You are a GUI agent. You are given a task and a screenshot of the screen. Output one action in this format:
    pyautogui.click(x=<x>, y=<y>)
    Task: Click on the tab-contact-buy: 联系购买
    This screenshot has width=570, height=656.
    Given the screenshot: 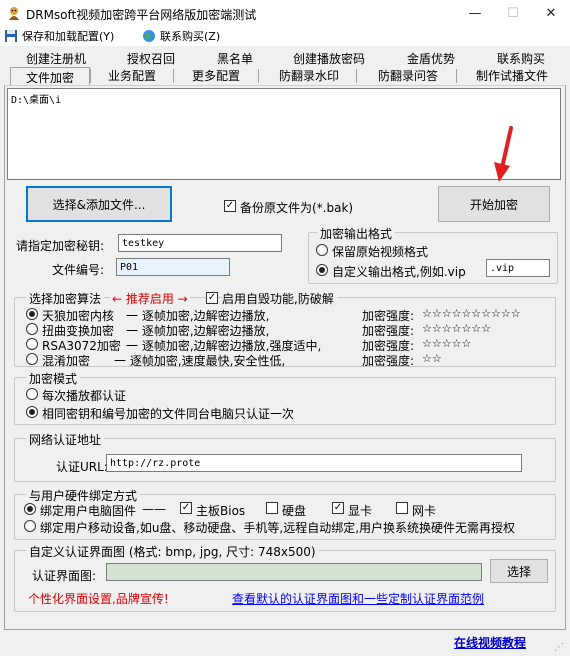 What is the action you would take?
    pyautogui.click(x=521, y=58)
    